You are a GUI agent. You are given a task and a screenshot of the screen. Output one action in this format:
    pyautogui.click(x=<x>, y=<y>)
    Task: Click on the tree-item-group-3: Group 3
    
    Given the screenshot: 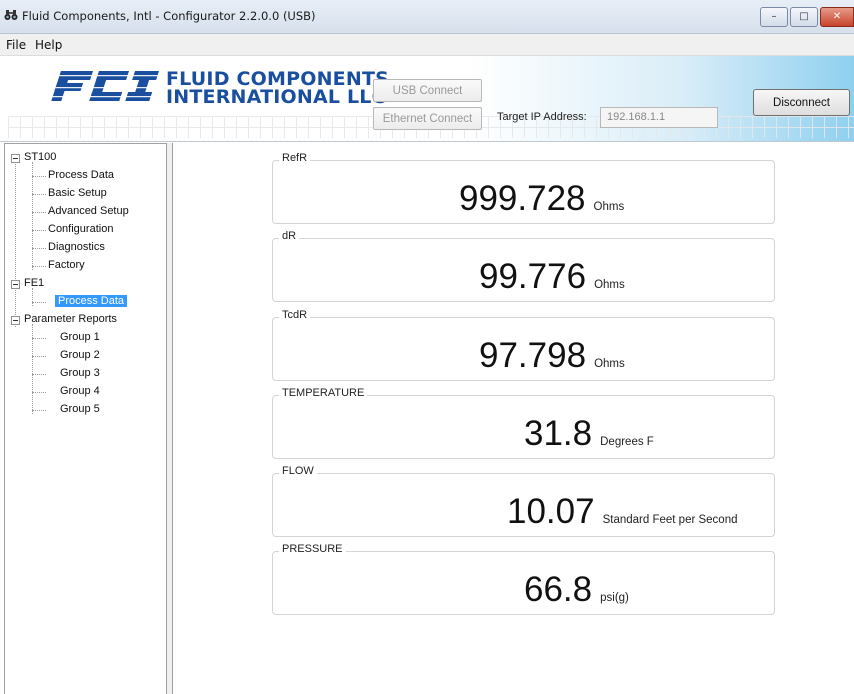 What is the action you would take?
    pyautogui.click(x=80, y=373)
    